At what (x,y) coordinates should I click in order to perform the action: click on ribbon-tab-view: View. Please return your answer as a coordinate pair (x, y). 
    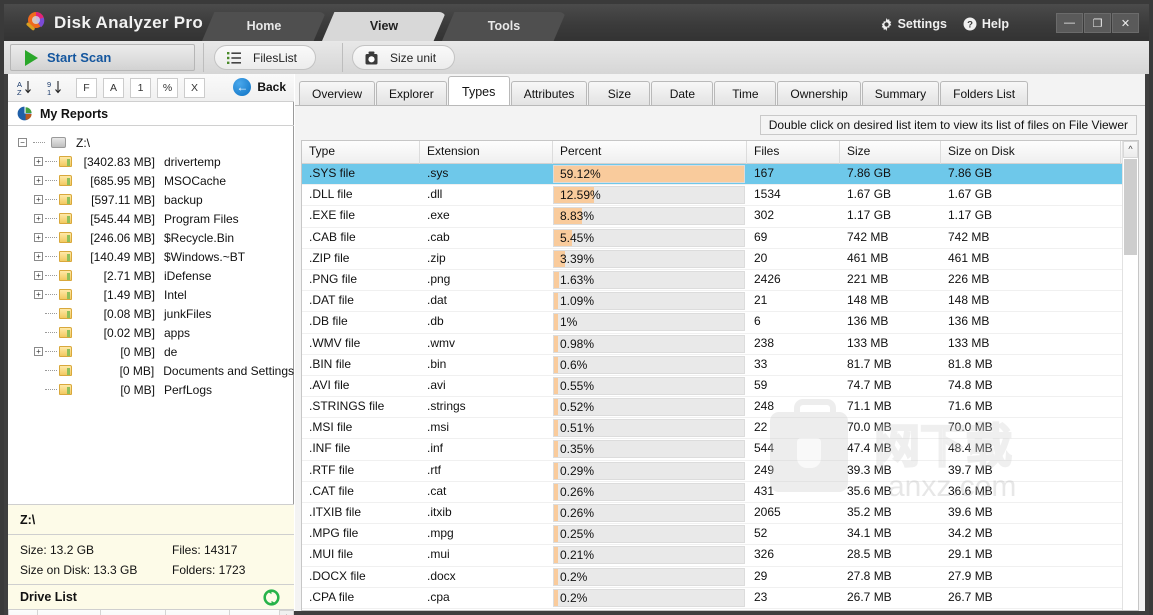
    Looking at the image, I should click on (384, 26).